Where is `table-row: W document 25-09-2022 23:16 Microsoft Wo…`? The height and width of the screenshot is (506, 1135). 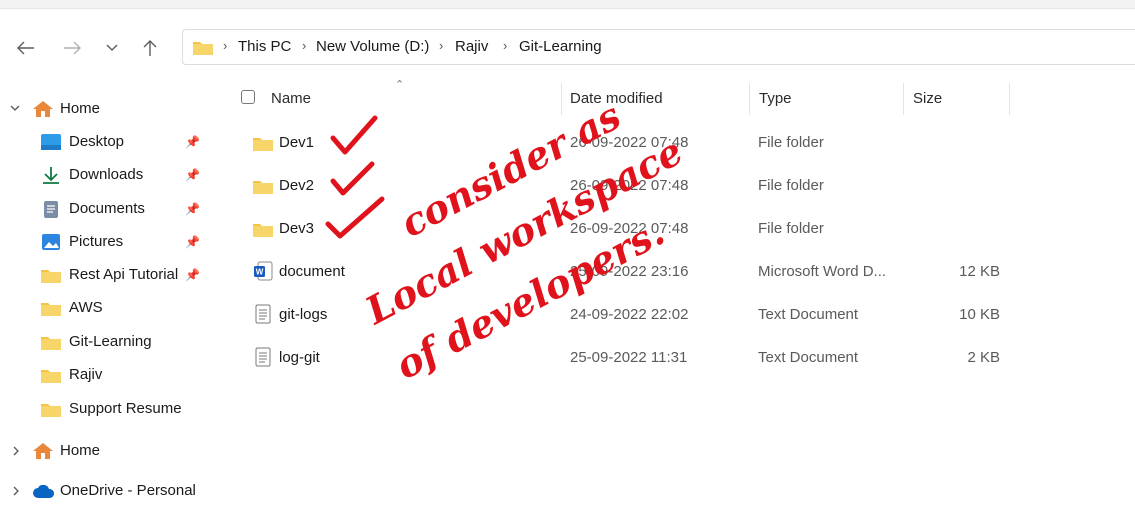
table-row: W document 25-09-2022 23:16 Microsoft Wo… is located at coordinates (626, 272).